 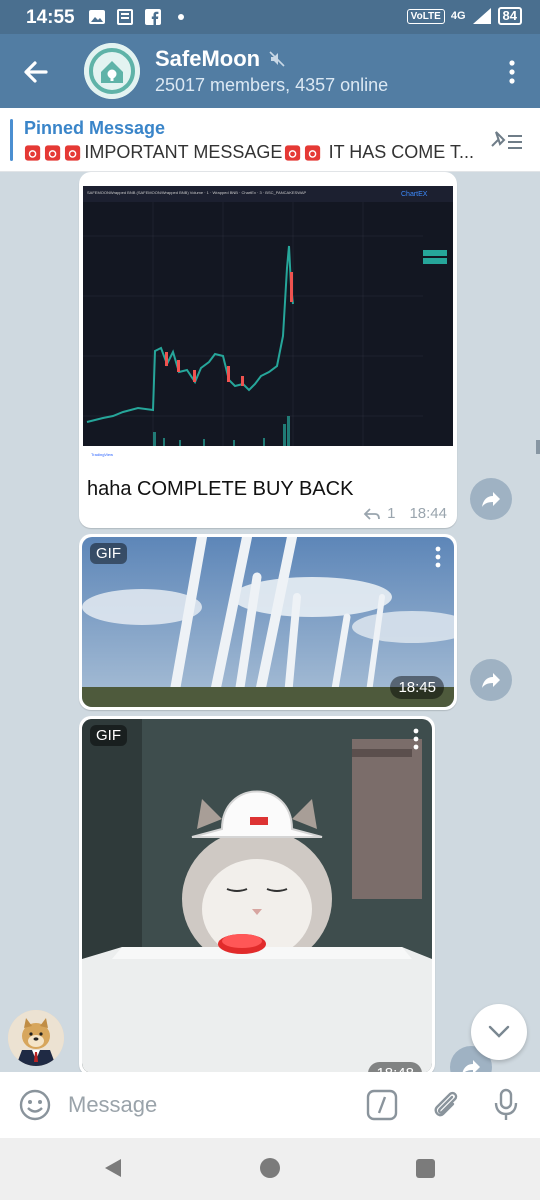 I want to click on pinned-text-a: IMPORTANT MESSAGE, so click(x=183, y=152).